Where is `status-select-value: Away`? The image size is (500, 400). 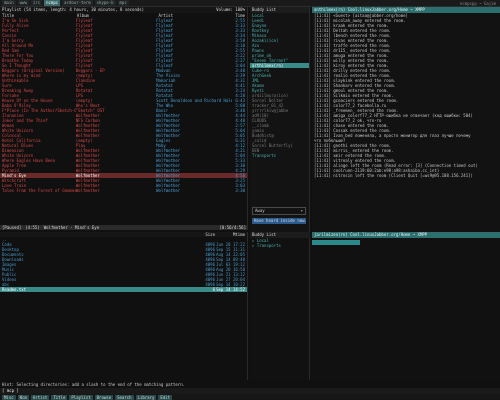 status-select-value: Away is located at coordinates (260, 210).